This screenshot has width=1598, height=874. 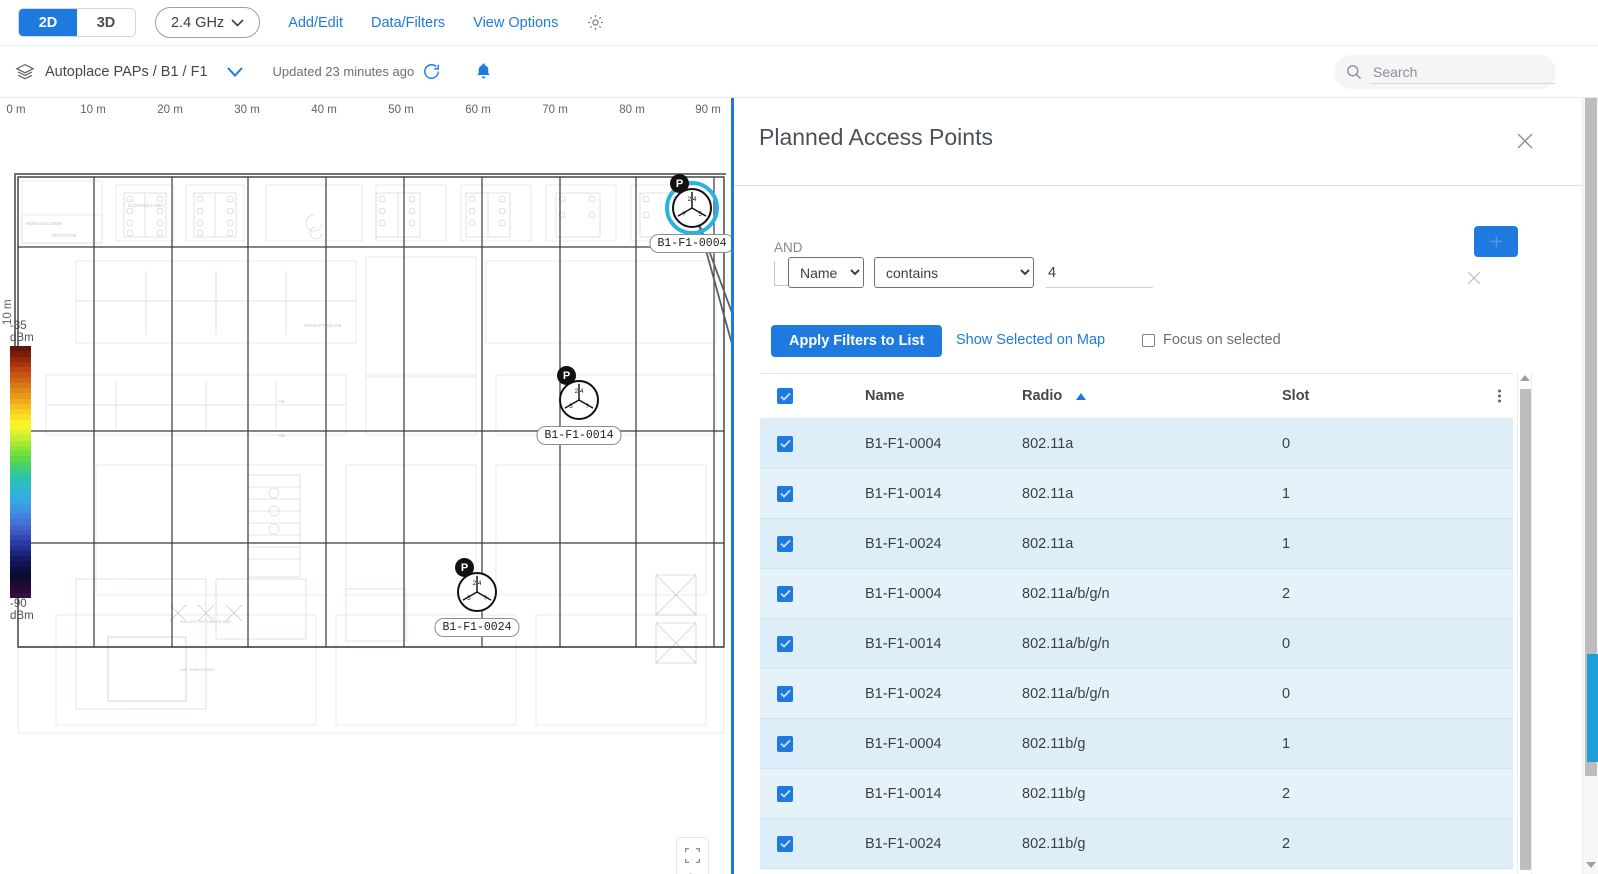 I want to click on svg-text: A/B, so click(x=281, y=435).